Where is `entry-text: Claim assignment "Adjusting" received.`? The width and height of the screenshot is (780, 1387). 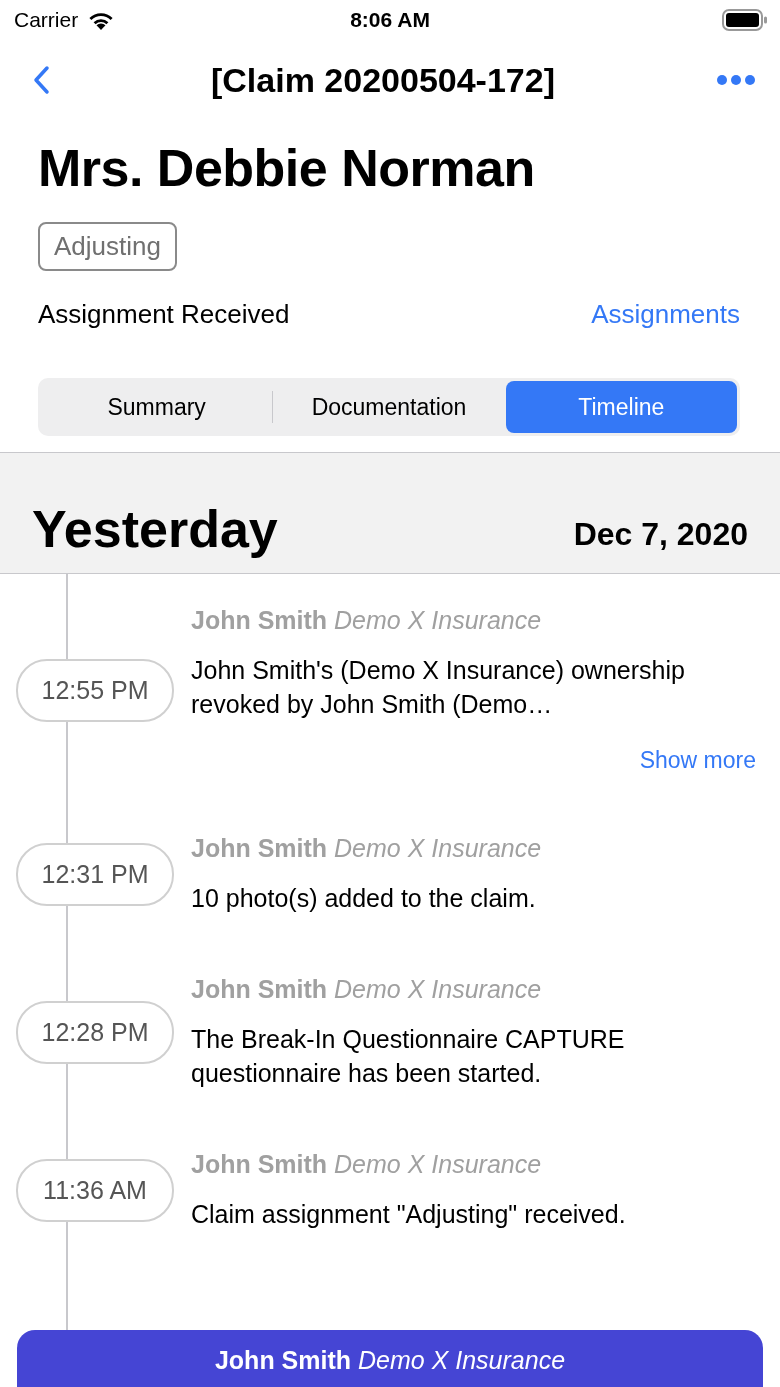
entry-text: Claim assignment "Adjusting" received. is located at coordinates (409, 1214).